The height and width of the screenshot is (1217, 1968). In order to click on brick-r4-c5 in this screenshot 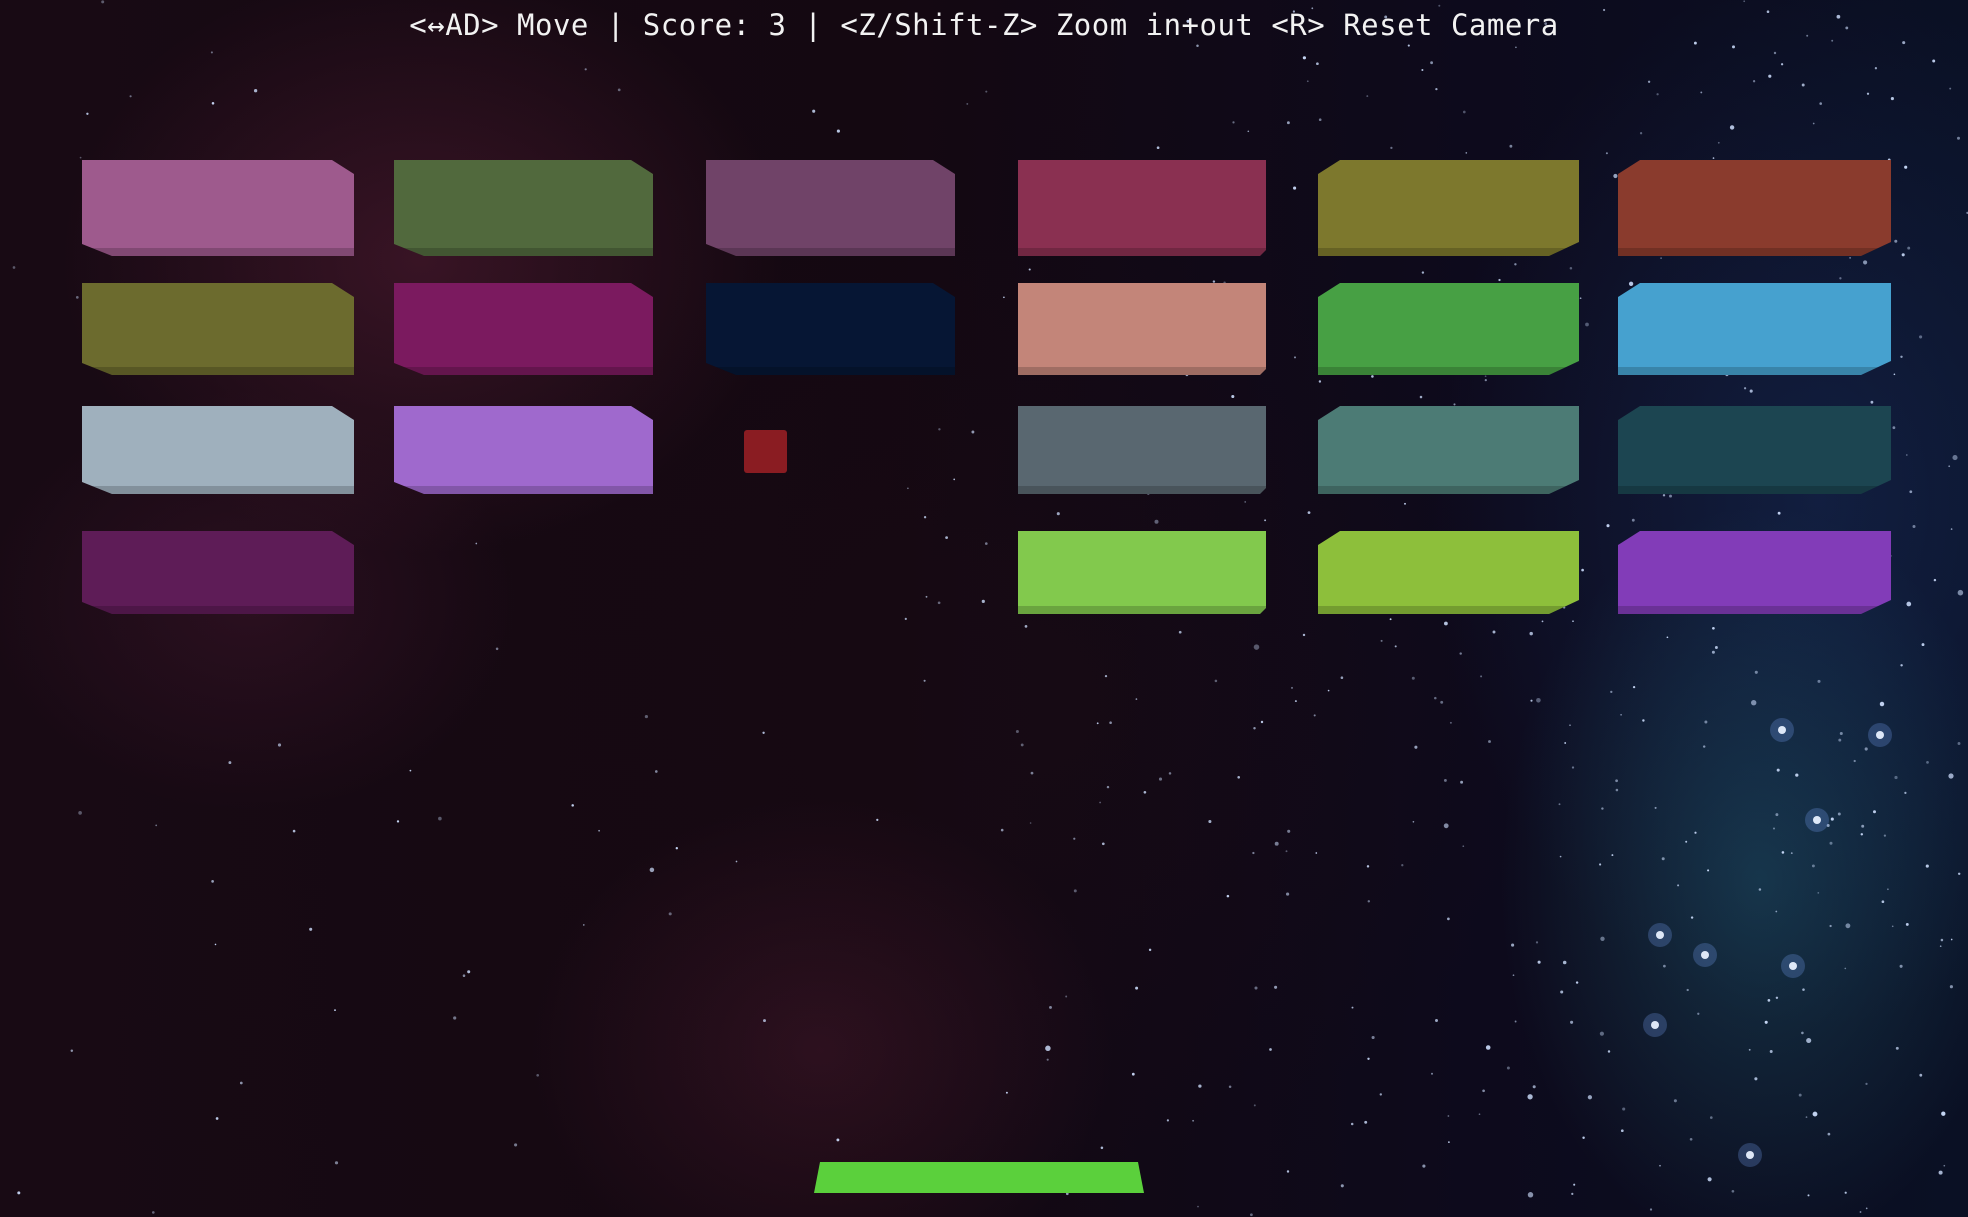, I will do `click(1448, 572)`.